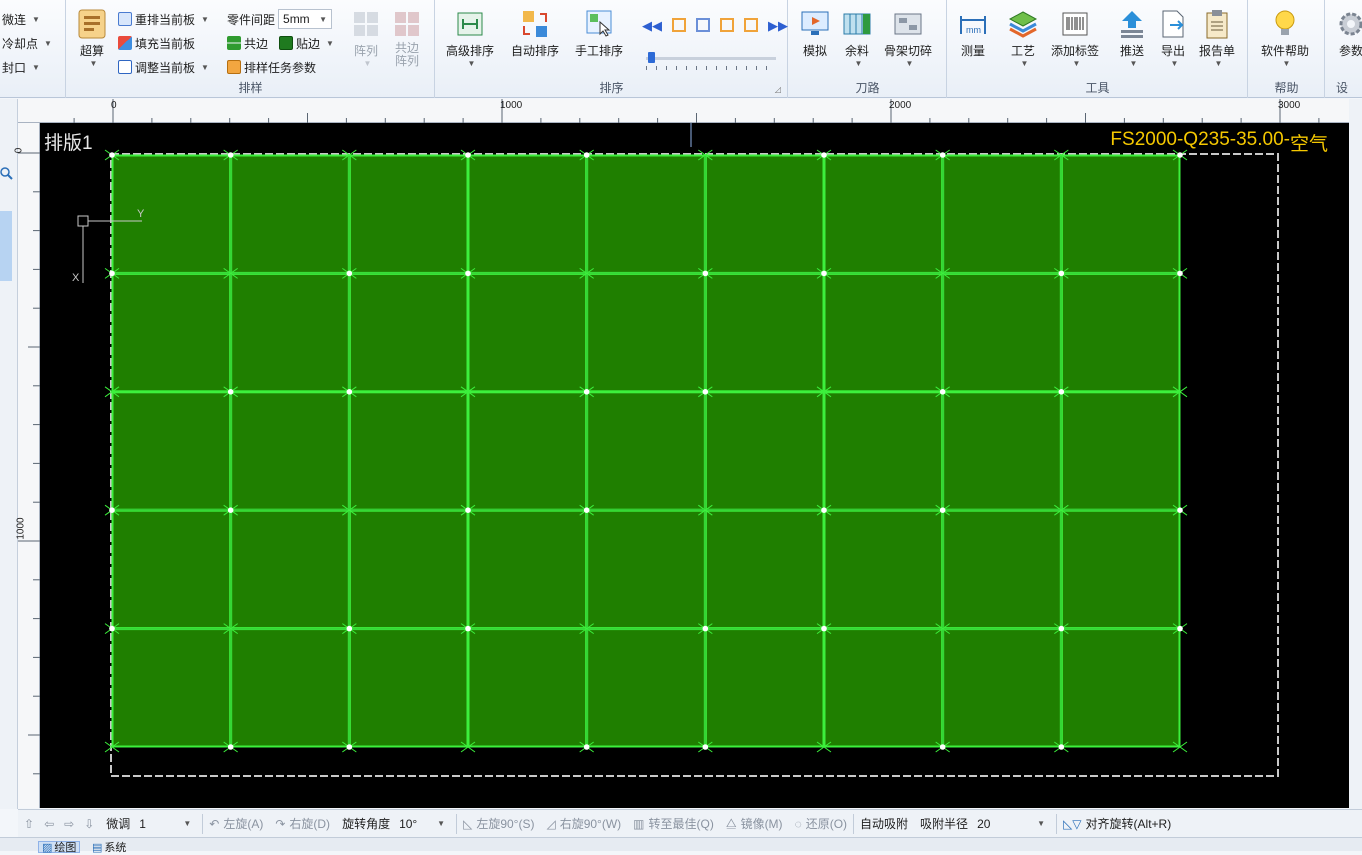 This screenshot has height=855, width=1362. Describe the element at coordinates (21, 19) in the screenshot. I see `micro-joint-button: 微连 ▼` at that location.